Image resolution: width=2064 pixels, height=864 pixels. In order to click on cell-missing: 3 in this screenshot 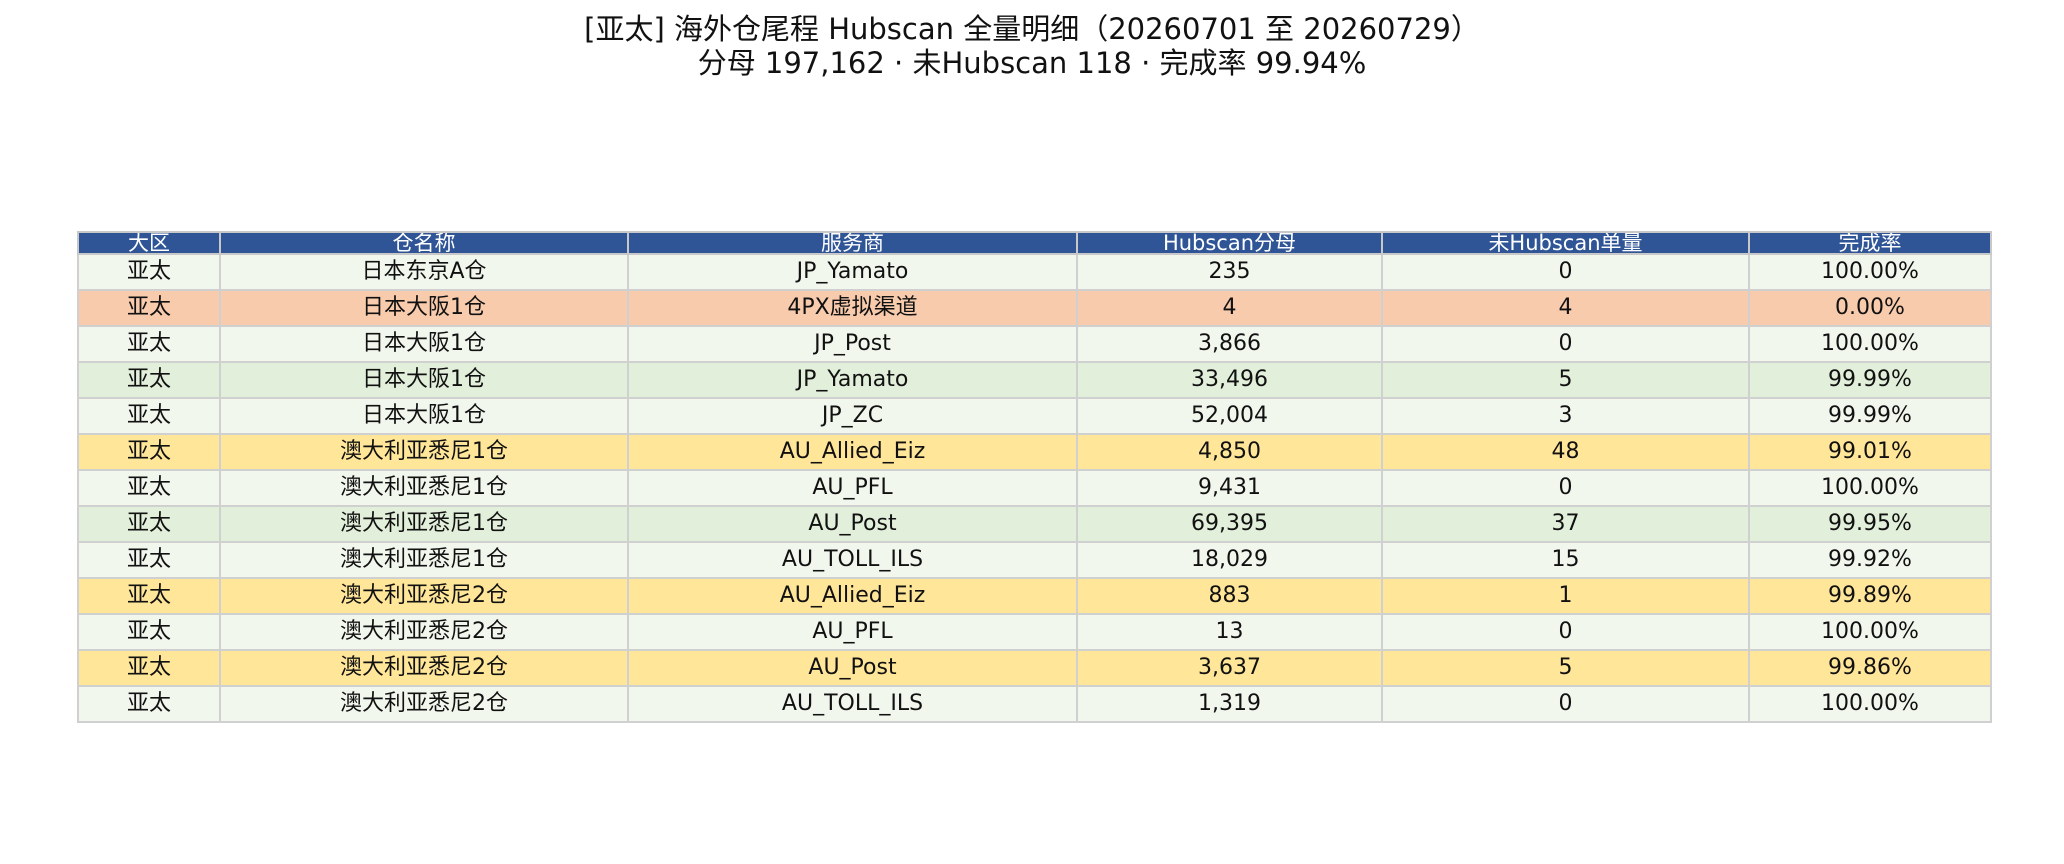, I will do `click(1565, 416)`.